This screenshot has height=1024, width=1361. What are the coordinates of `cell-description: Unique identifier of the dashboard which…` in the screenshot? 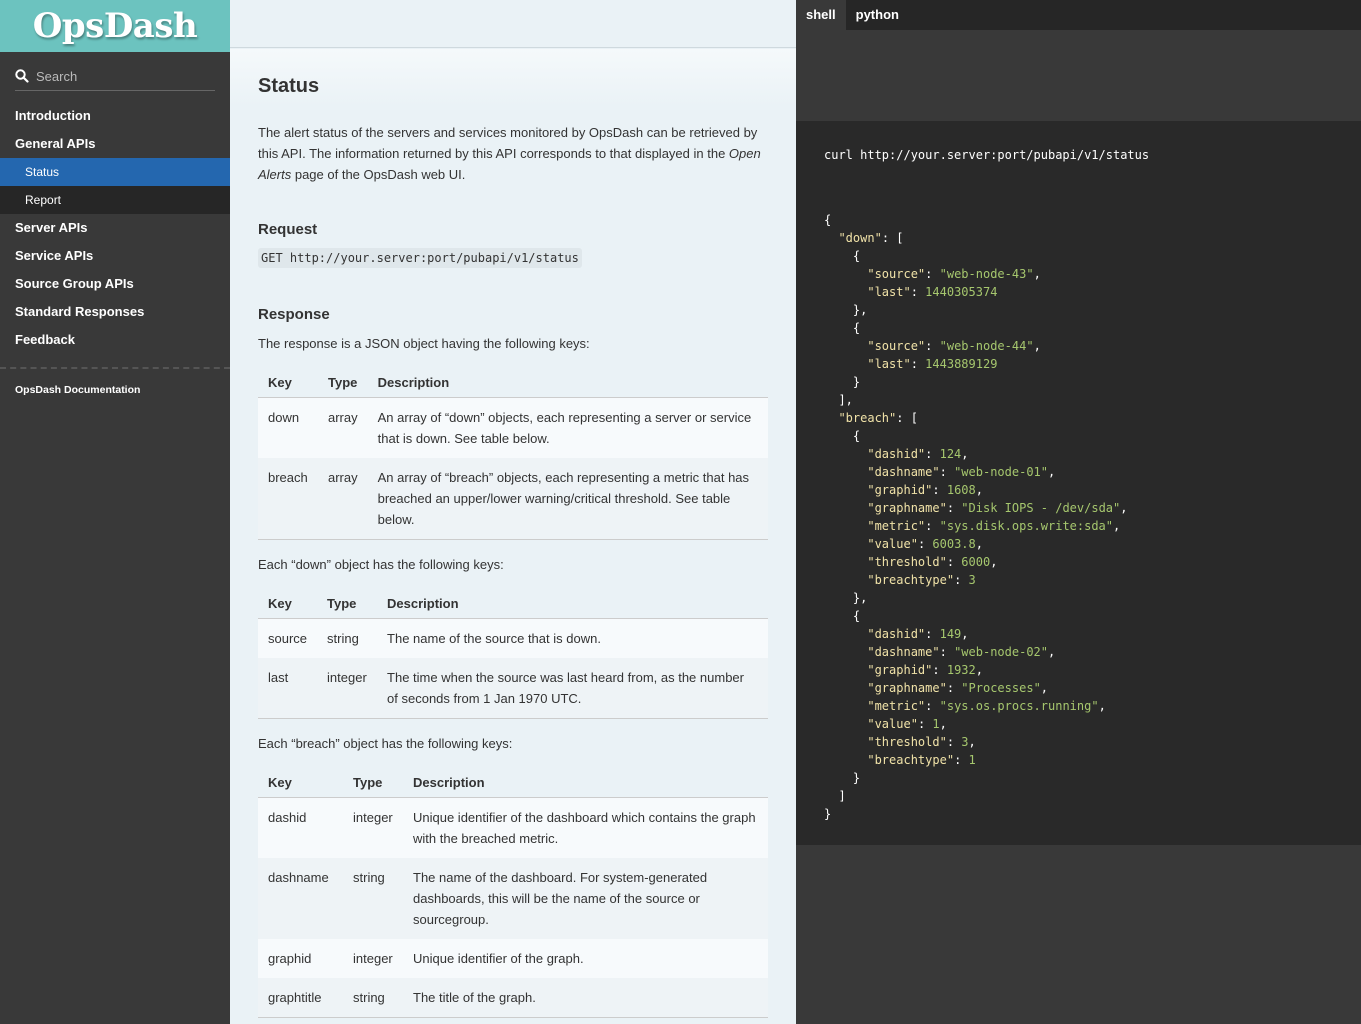 It's located at (584, 828).